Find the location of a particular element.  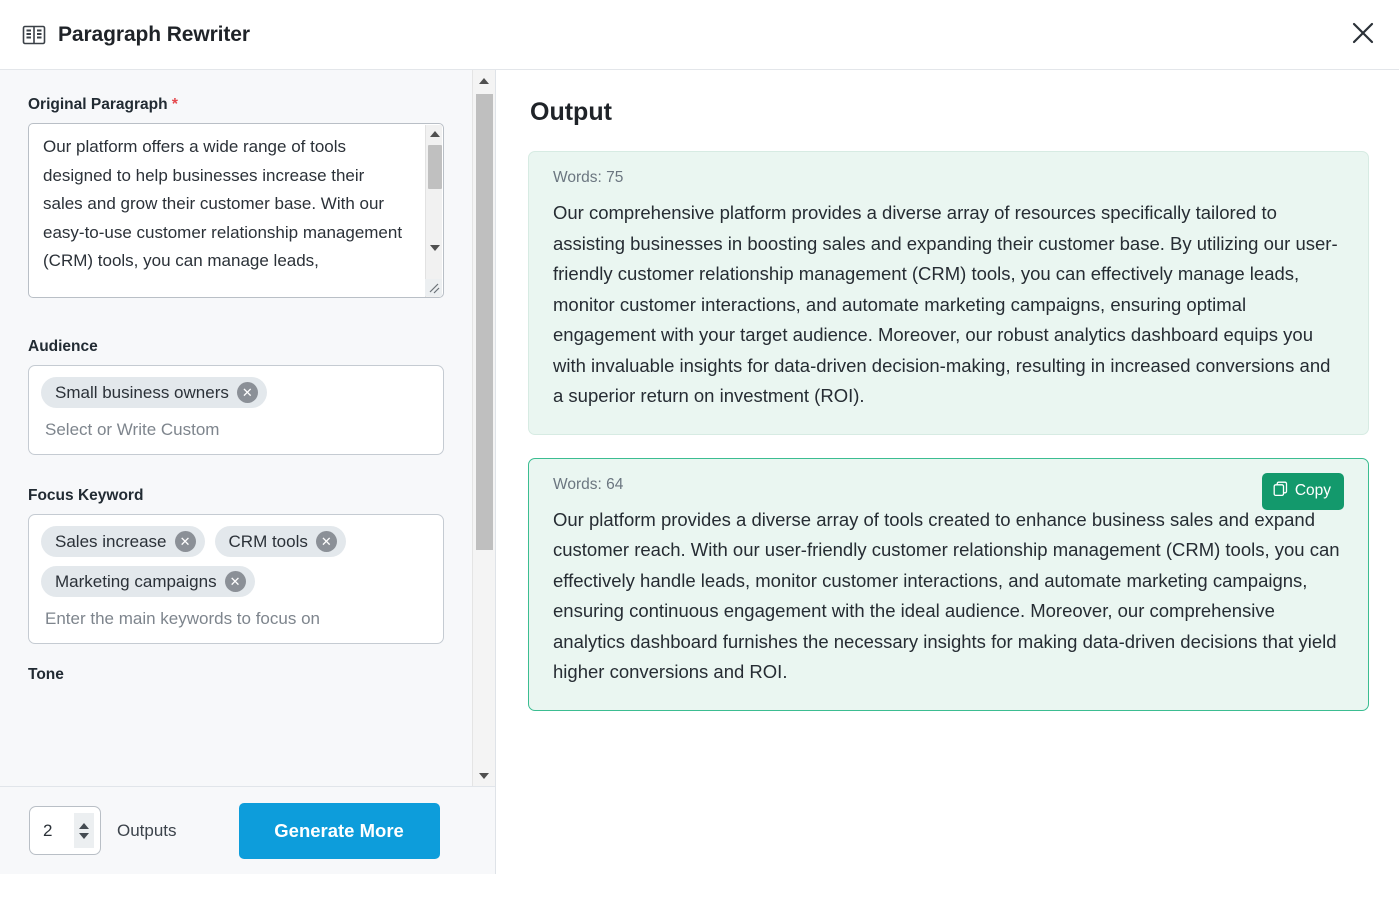

close-icon is located at coordinates (1363, 34).